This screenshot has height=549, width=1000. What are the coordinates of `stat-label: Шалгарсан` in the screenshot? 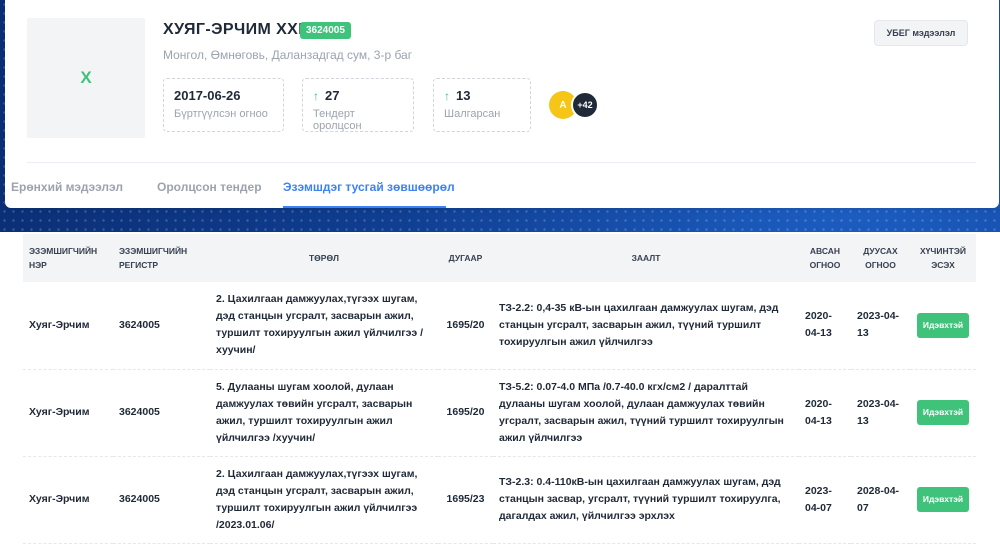 It's located at (472, 114).